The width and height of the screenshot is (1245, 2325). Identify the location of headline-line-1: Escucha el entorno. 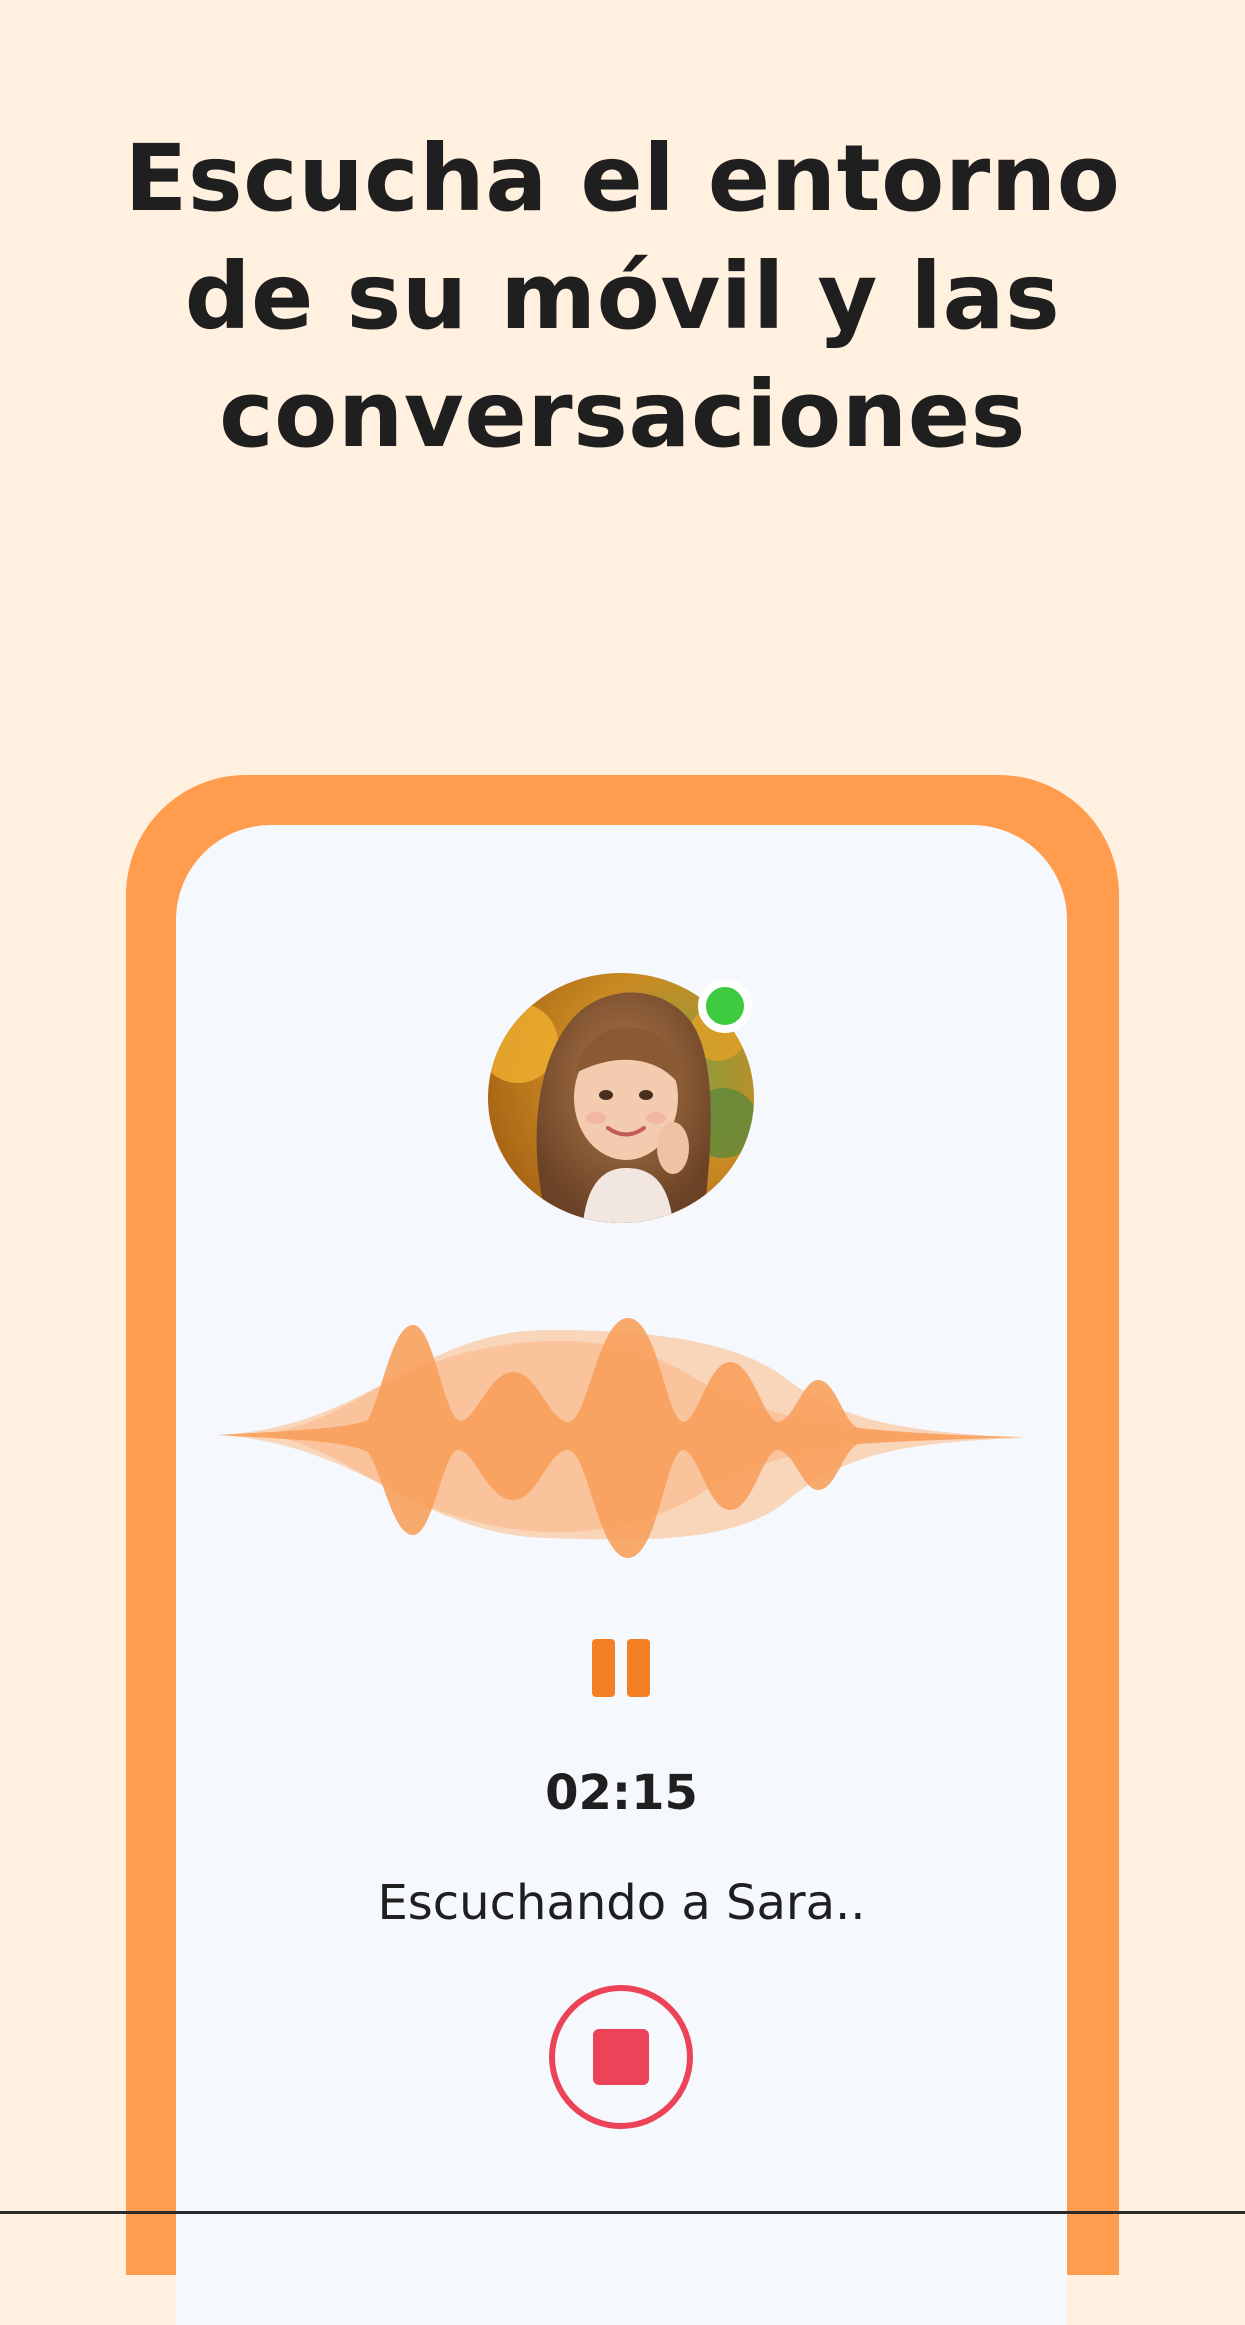
(622, 178).